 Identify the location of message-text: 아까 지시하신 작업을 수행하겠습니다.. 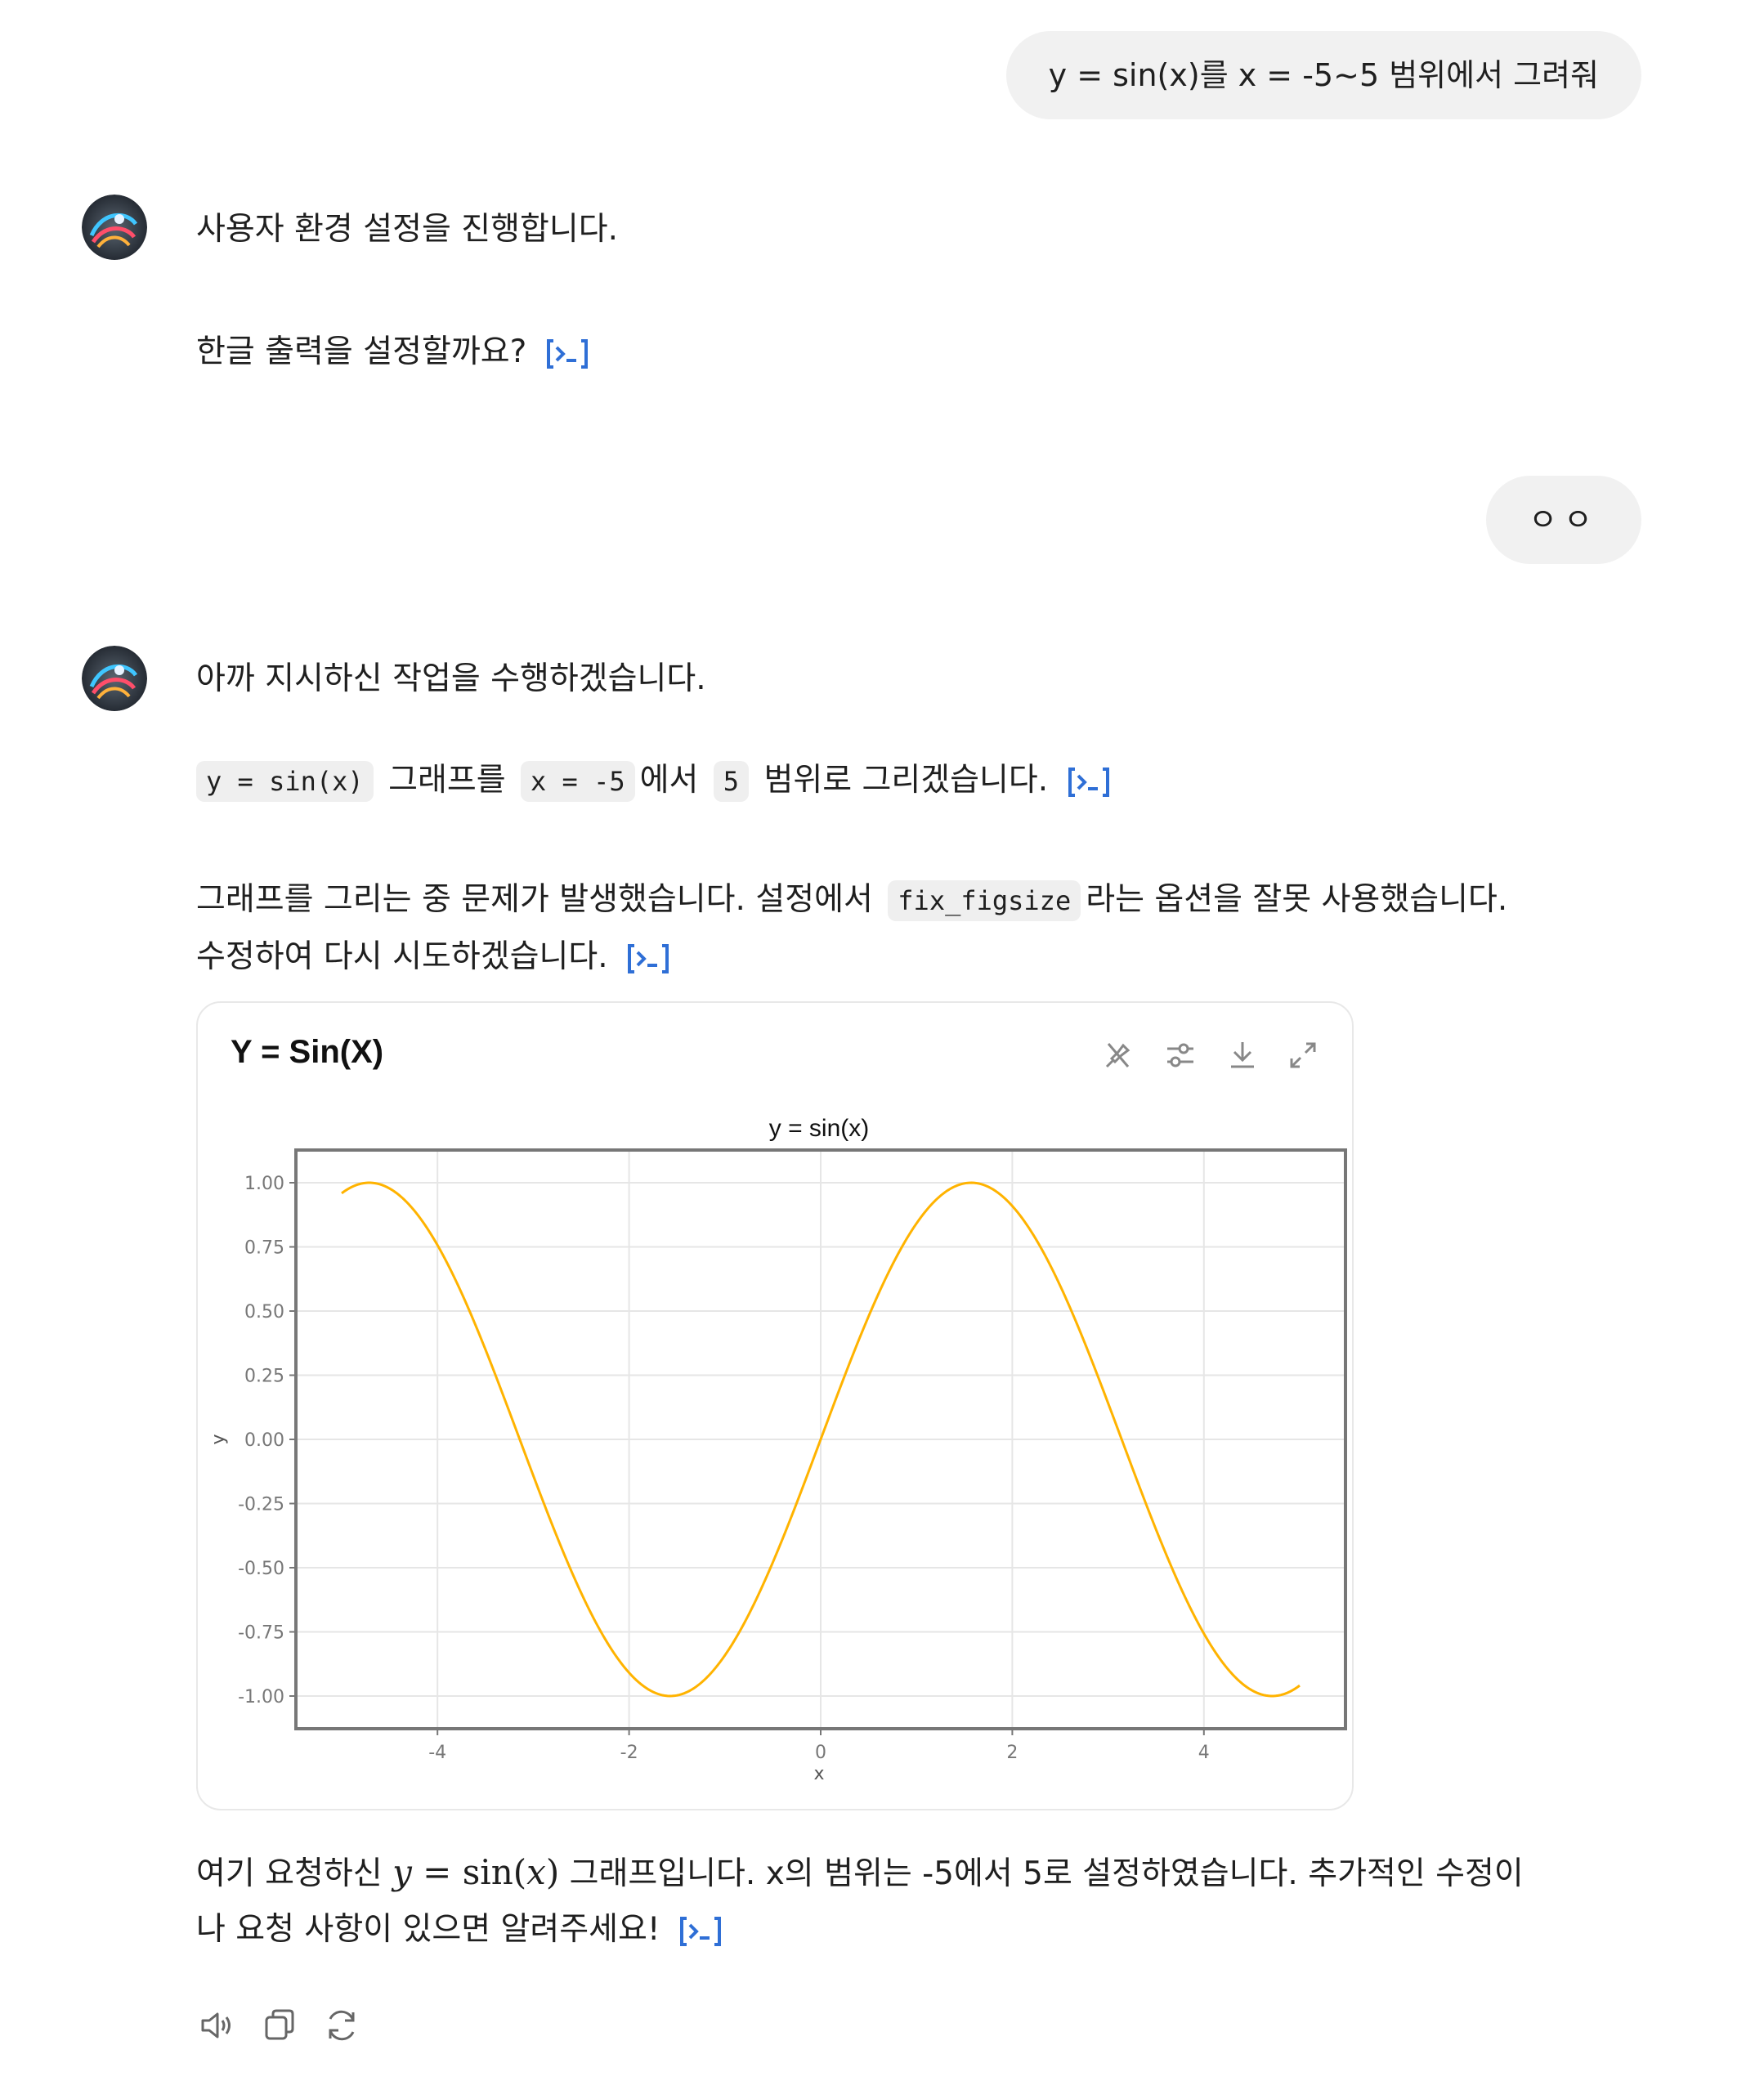
(451, 678).